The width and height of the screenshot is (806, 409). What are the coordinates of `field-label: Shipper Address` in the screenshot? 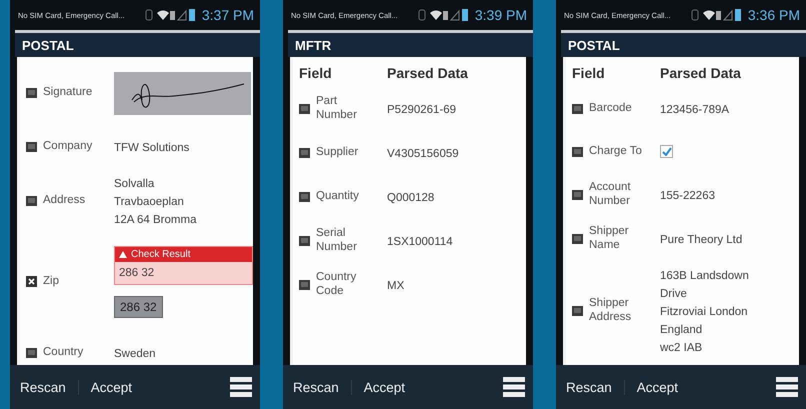 It's located at (610, 311).